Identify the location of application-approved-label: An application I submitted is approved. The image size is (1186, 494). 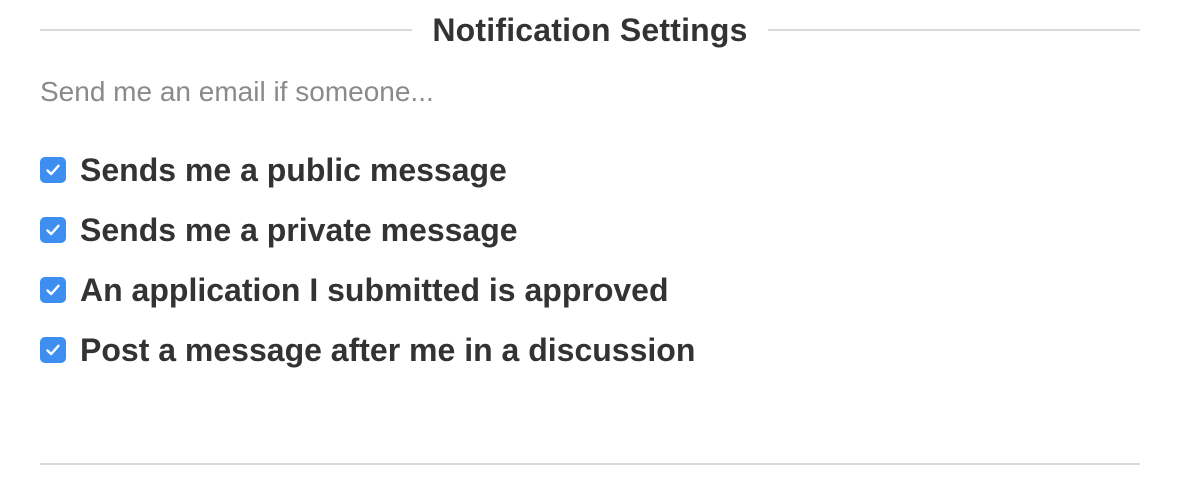
(374, 290).